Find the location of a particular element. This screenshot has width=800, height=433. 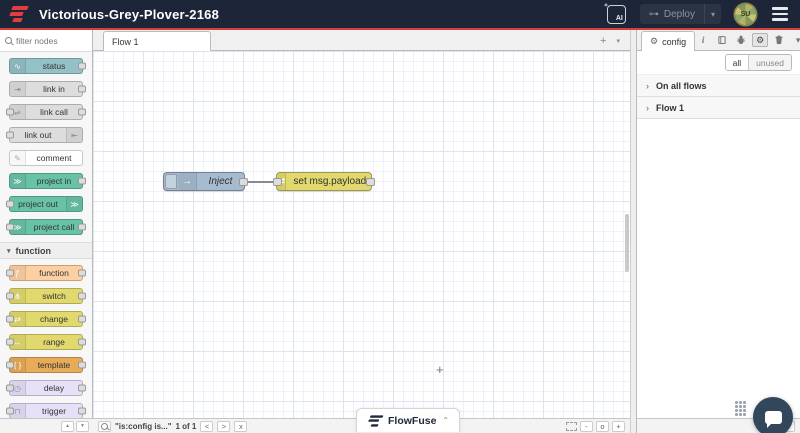

search-icon is located at coordinates (8, 40).